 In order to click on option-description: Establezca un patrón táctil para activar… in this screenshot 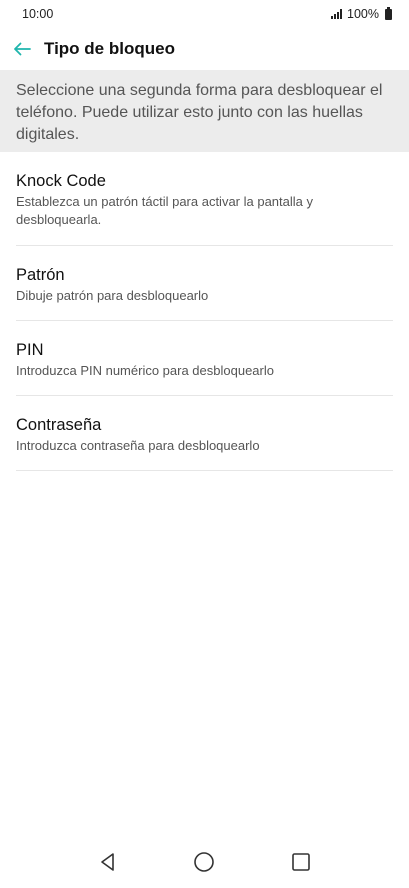, I will do `click(165, 210)`.